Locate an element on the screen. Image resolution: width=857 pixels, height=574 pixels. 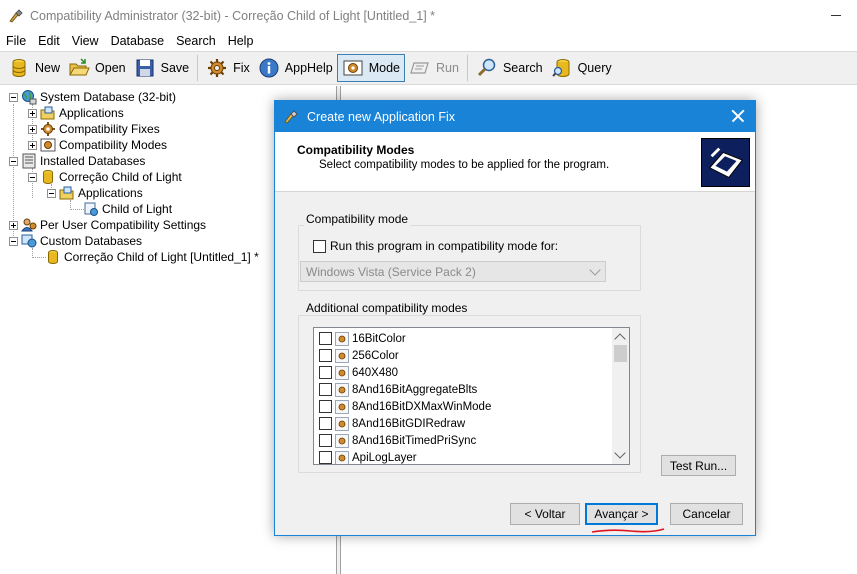
mode-label: 8And16BitAggregateBlts is located at coordinates (415, 389).